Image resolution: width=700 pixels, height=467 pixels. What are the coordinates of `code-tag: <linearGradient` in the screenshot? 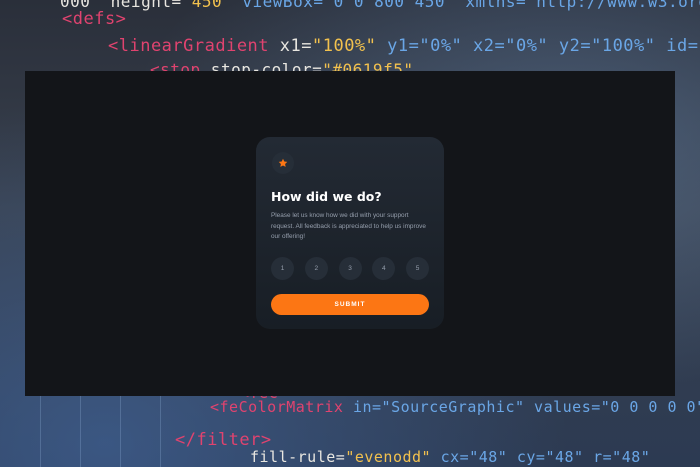 It's located at (189, 46).